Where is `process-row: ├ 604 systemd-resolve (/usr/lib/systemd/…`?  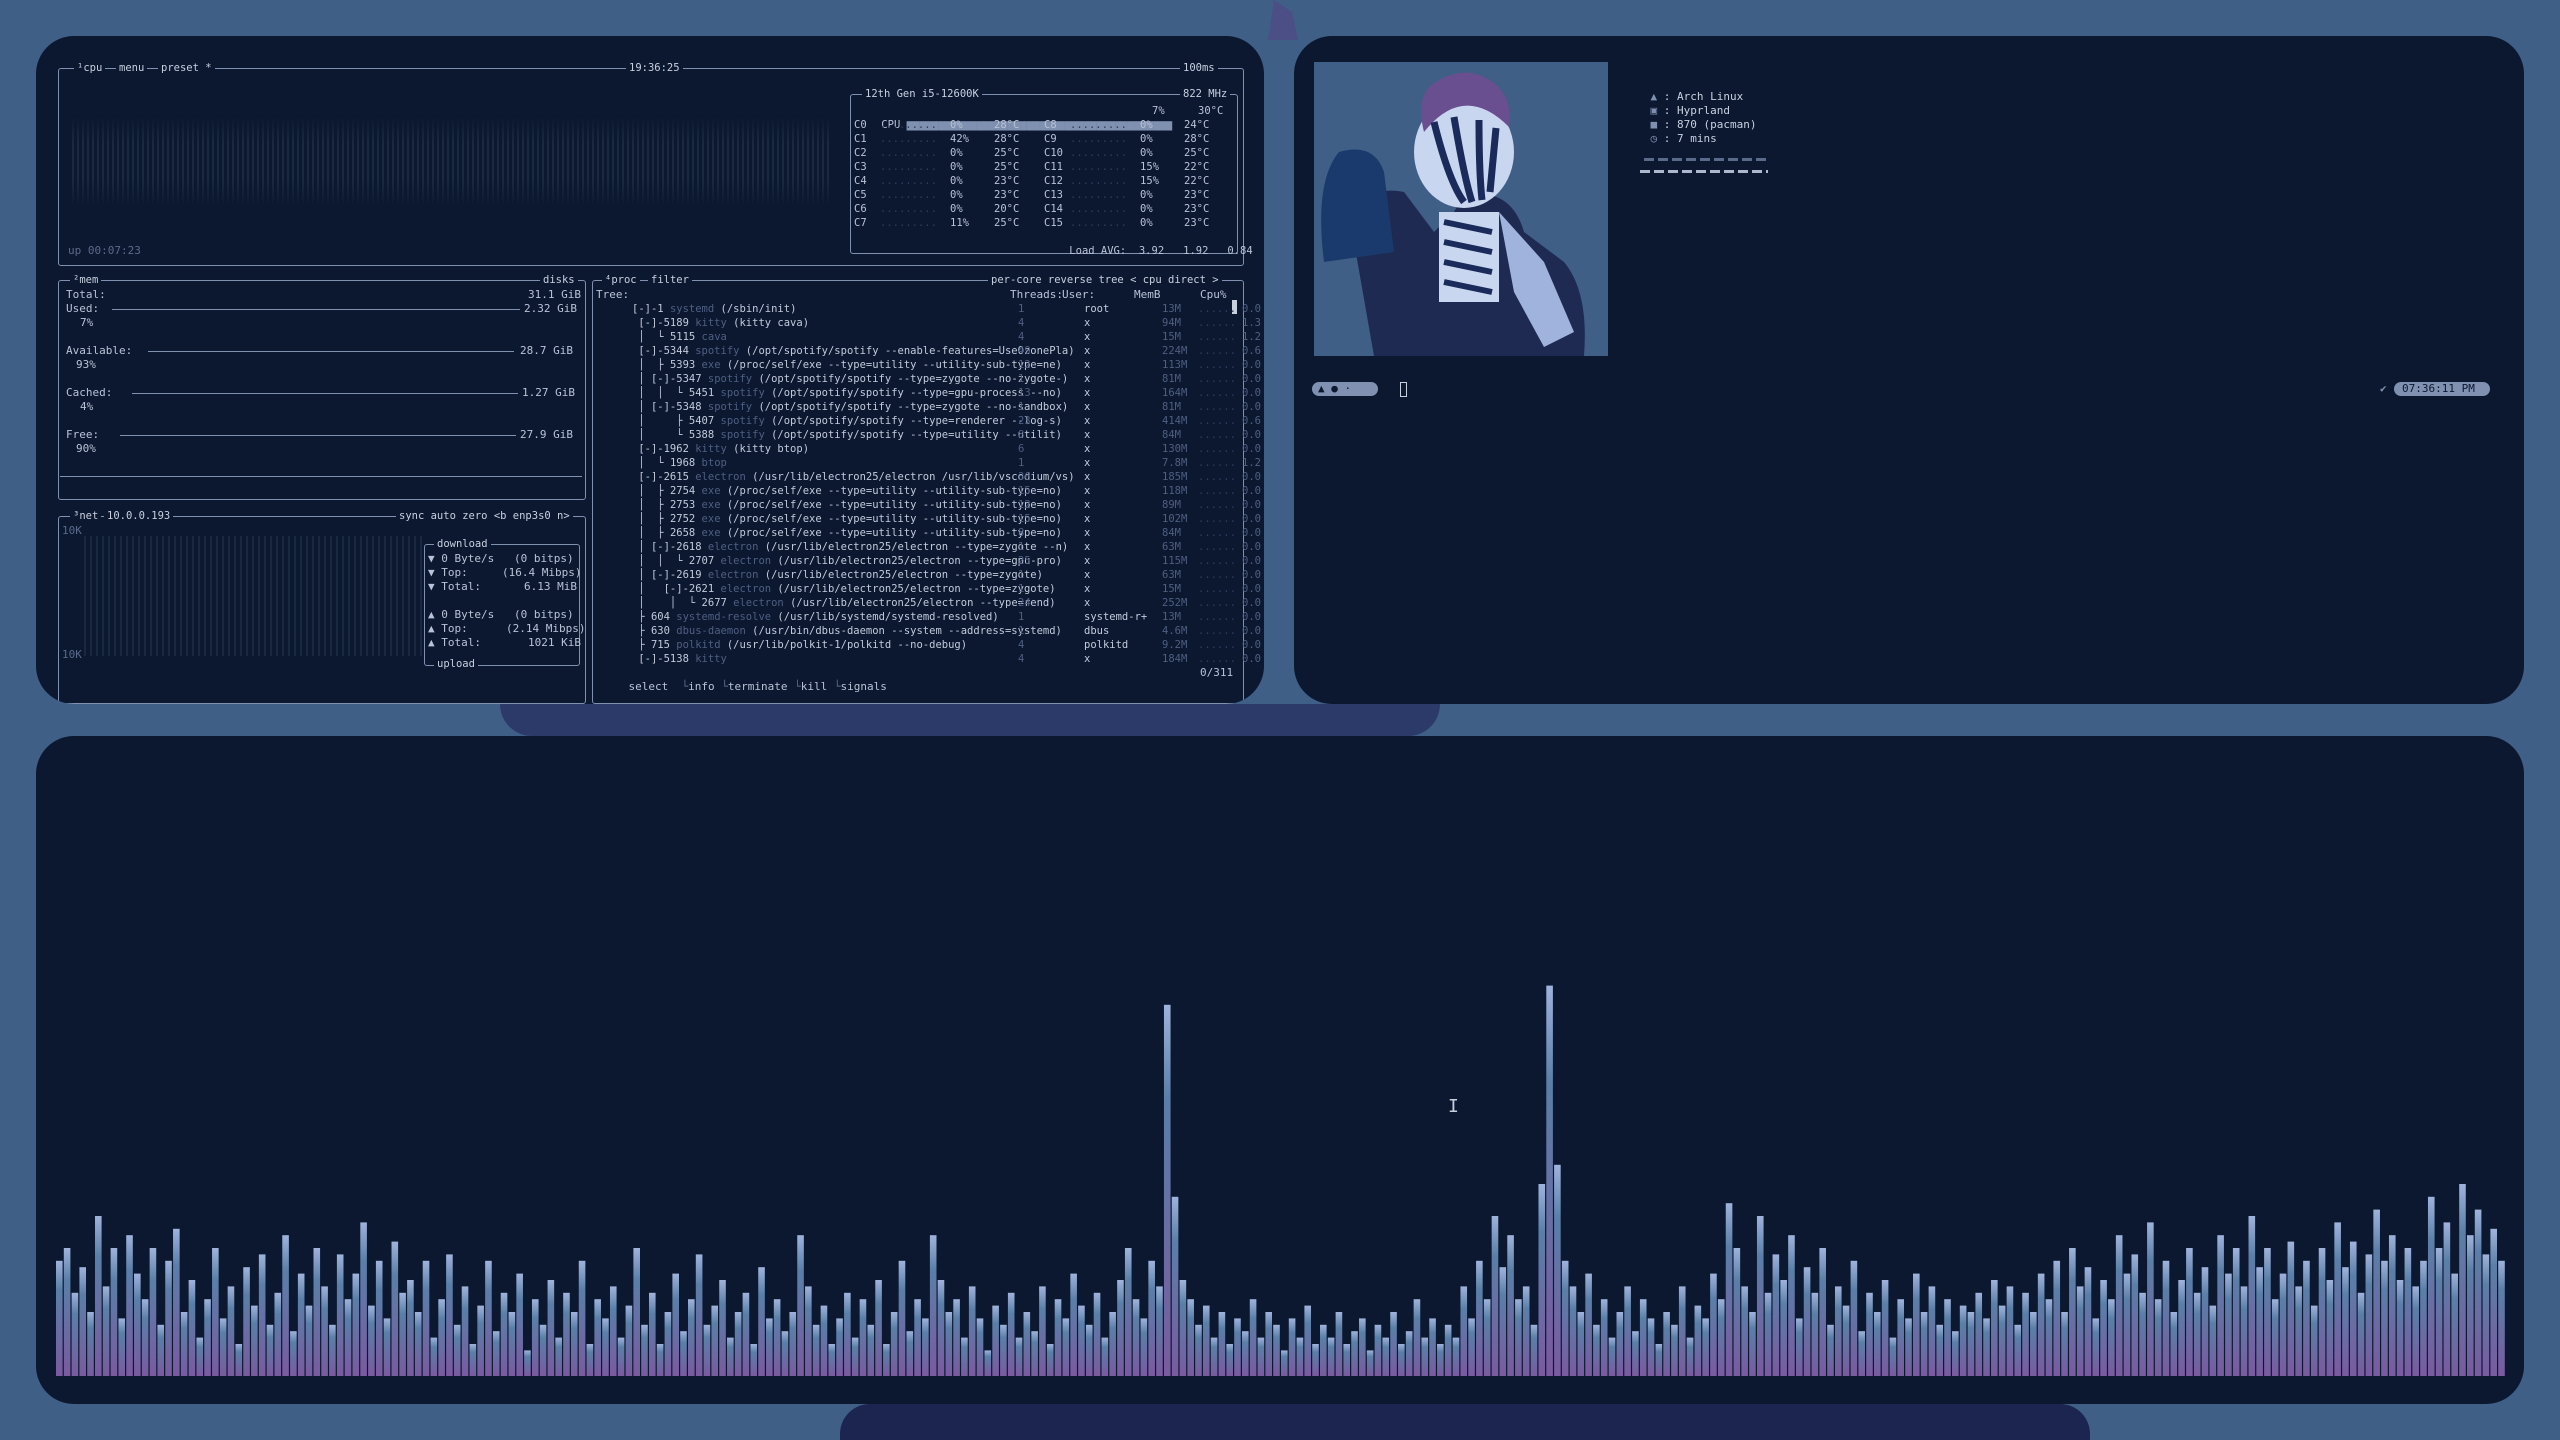 process-row: ├ 604 systemd-resolve (/usr/lib/systemd/… is located at coordinates (948, 617).